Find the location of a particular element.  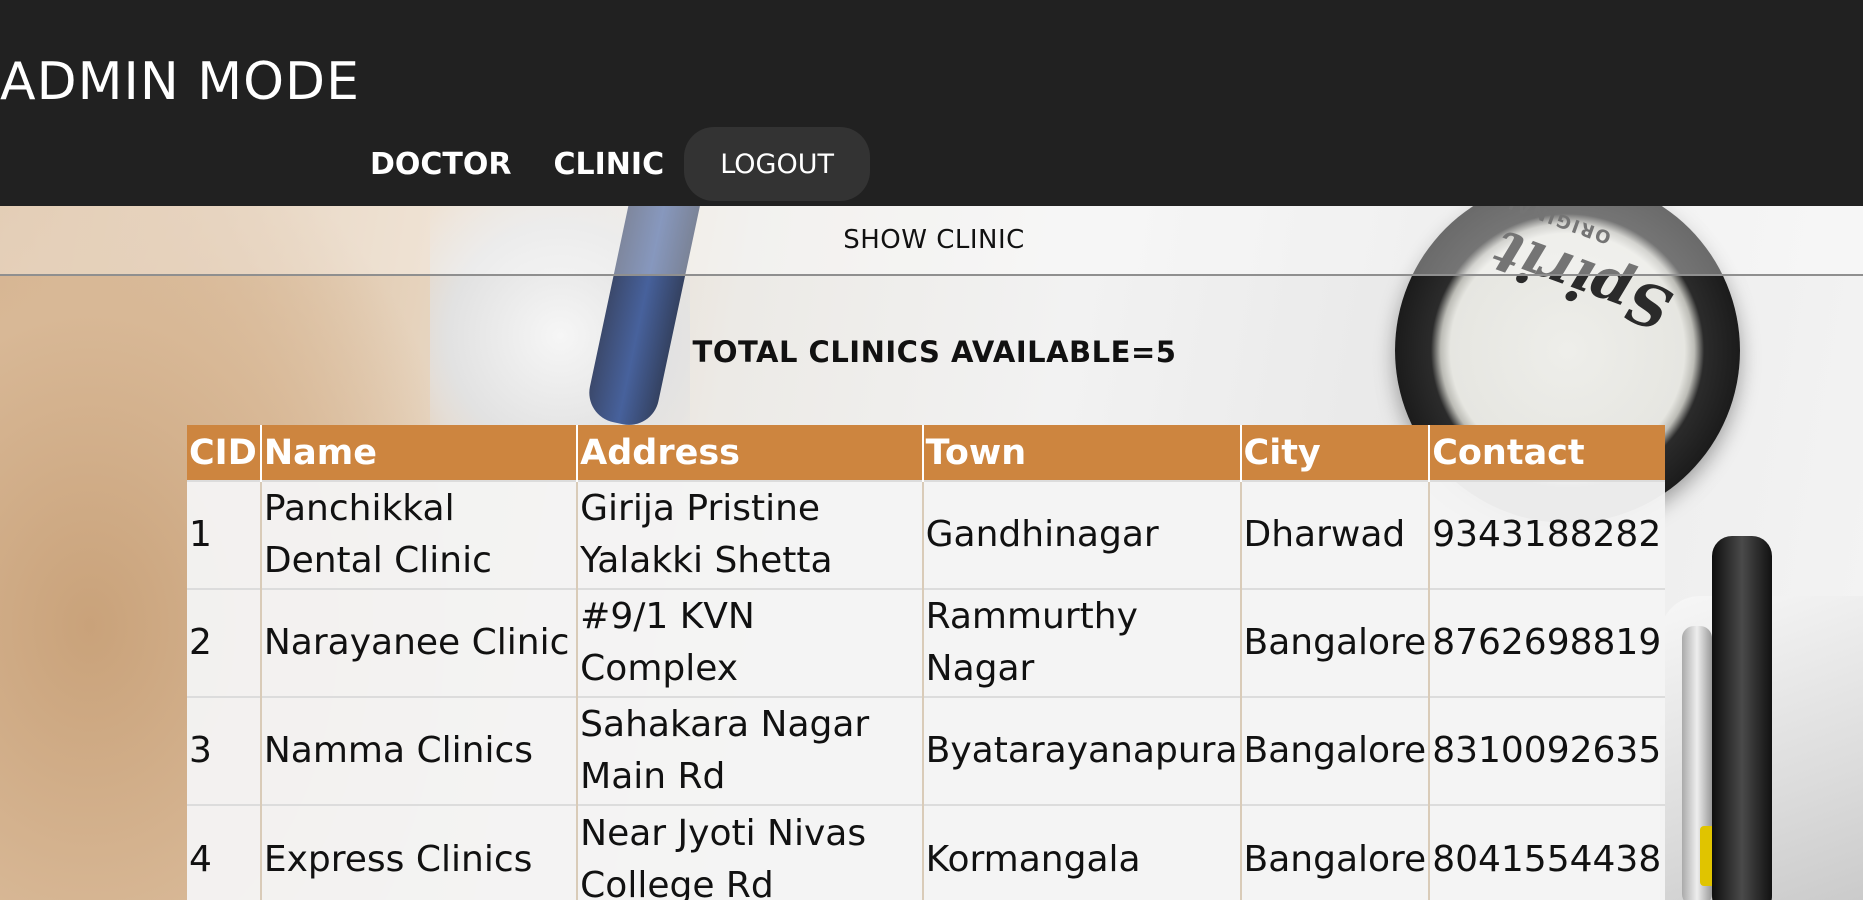

cell-address: #9/1 KVN Complex is located at coordinates (749, 642).